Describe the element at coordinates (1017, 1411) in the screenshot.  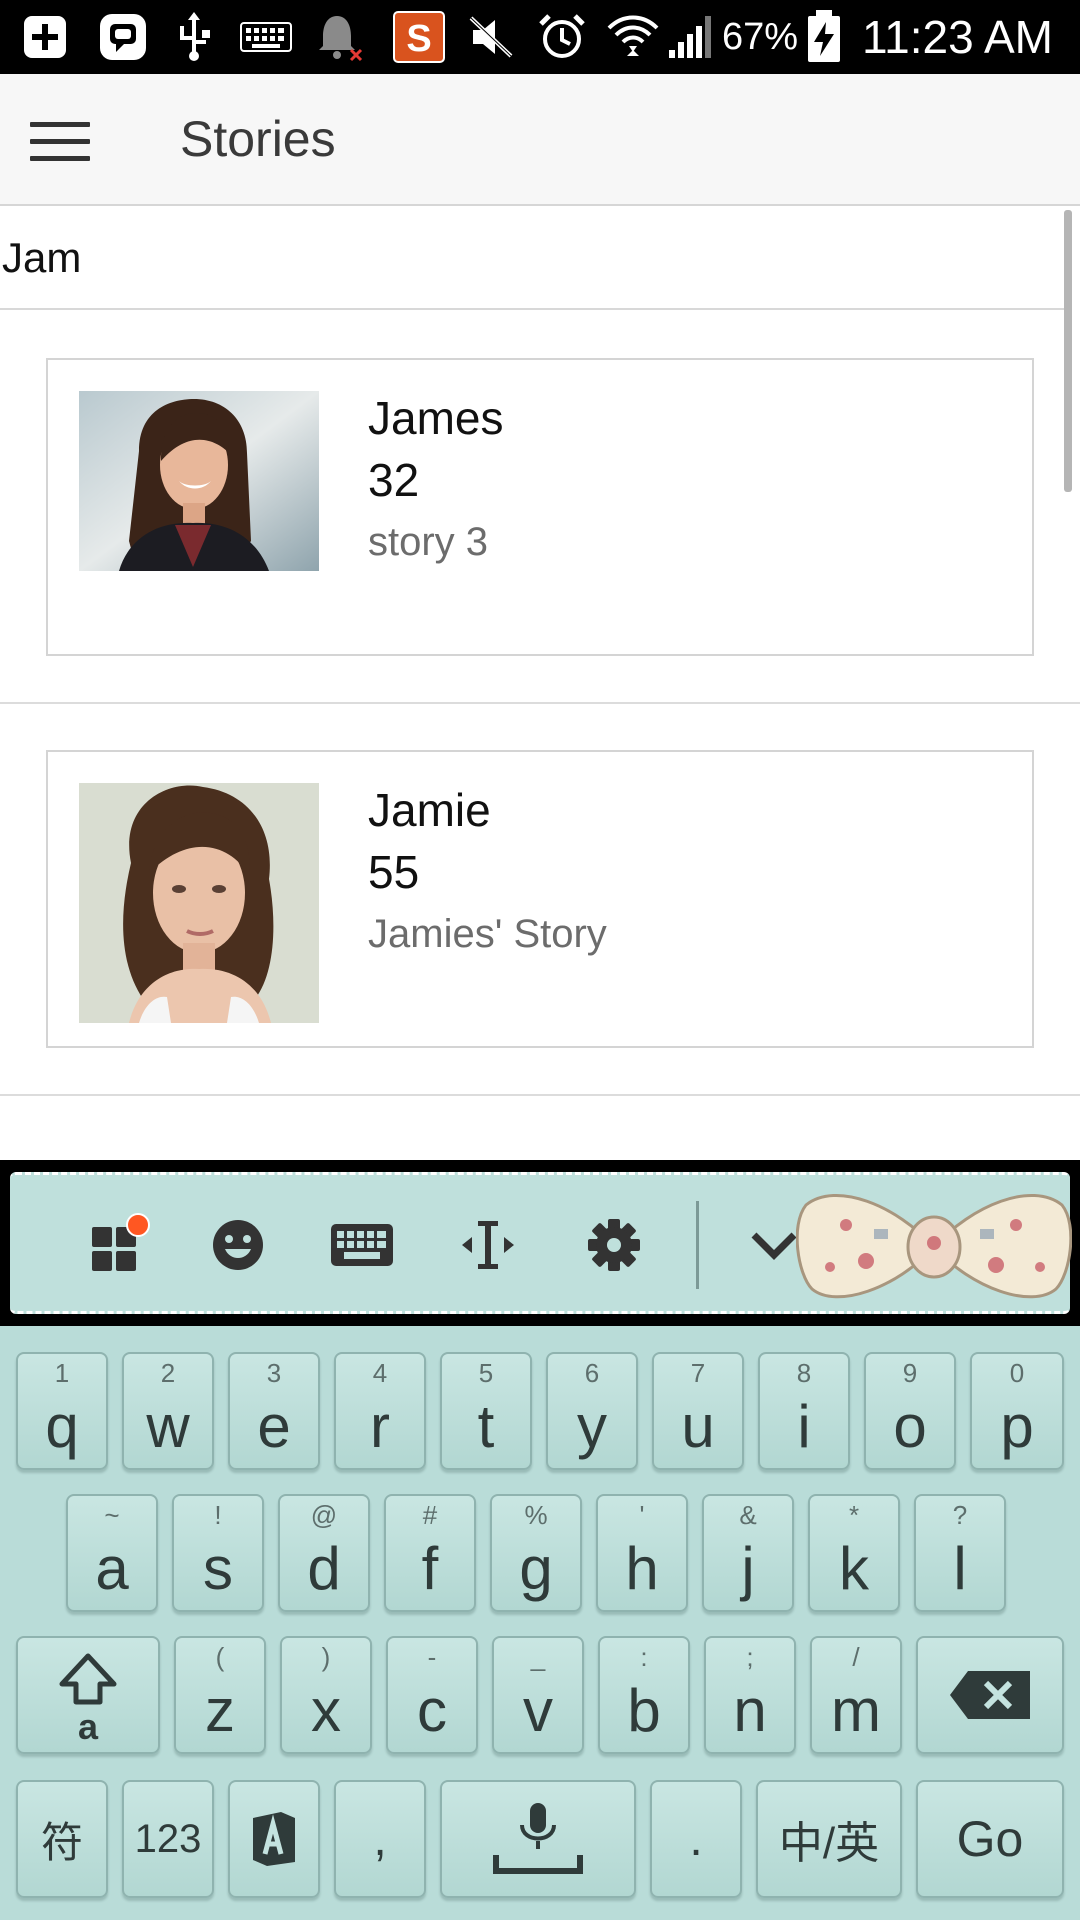
I see `key-p: 0p` at that location.